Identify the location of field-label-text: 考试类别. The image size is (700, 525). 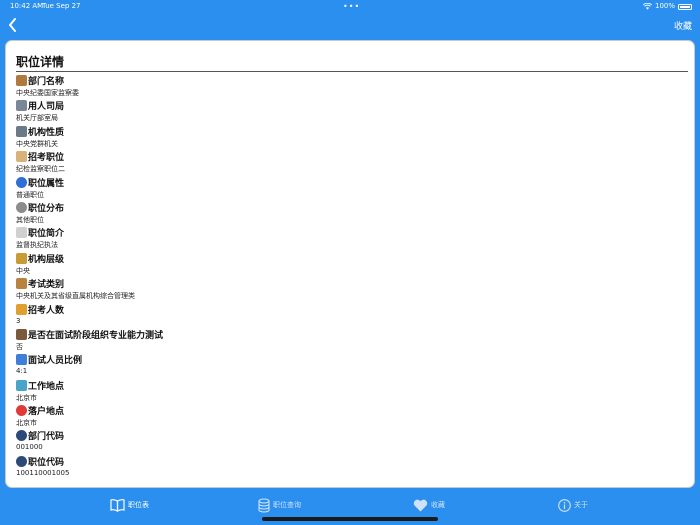
(46, 285).